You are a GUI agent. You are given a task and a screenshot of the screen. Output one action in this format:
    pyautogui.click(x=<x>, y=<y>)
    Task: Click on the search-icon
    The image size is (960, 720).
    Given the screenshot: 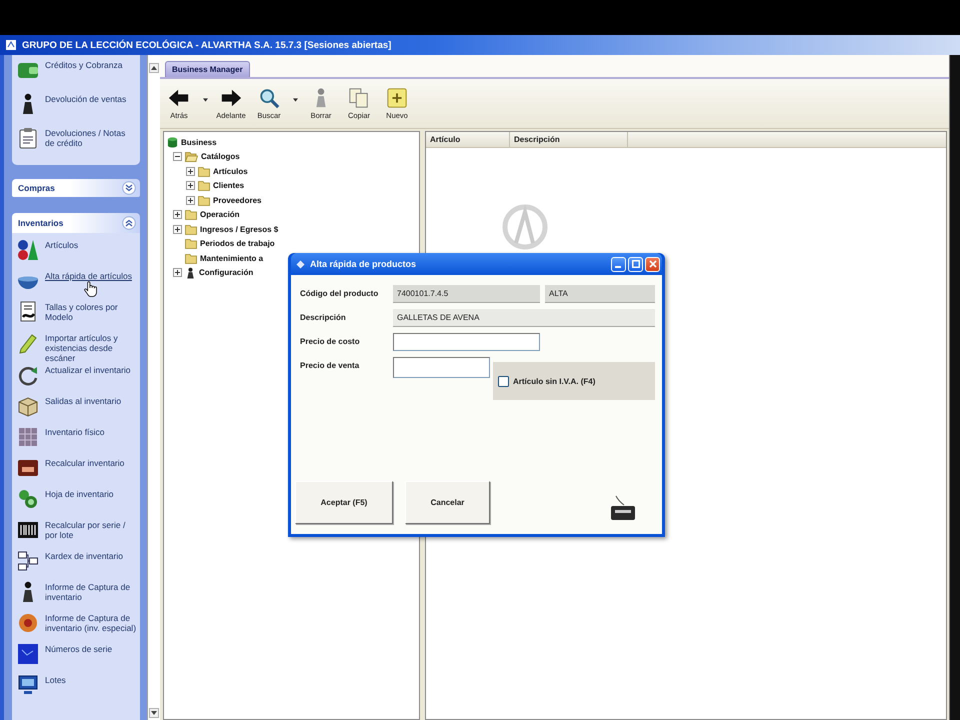 What is the action you would take?
    pyautogui.click(x=269, y=98)
    